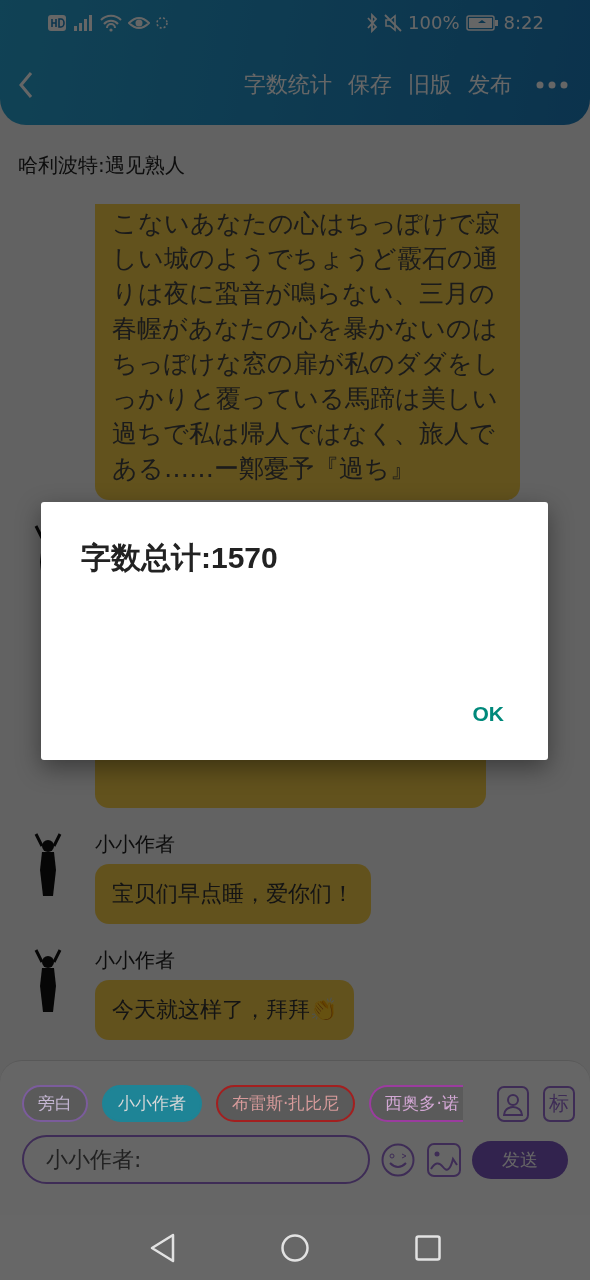  Describe the element at coordinates (83, 22) in the screenshot. I see `signal-icon` at that location.